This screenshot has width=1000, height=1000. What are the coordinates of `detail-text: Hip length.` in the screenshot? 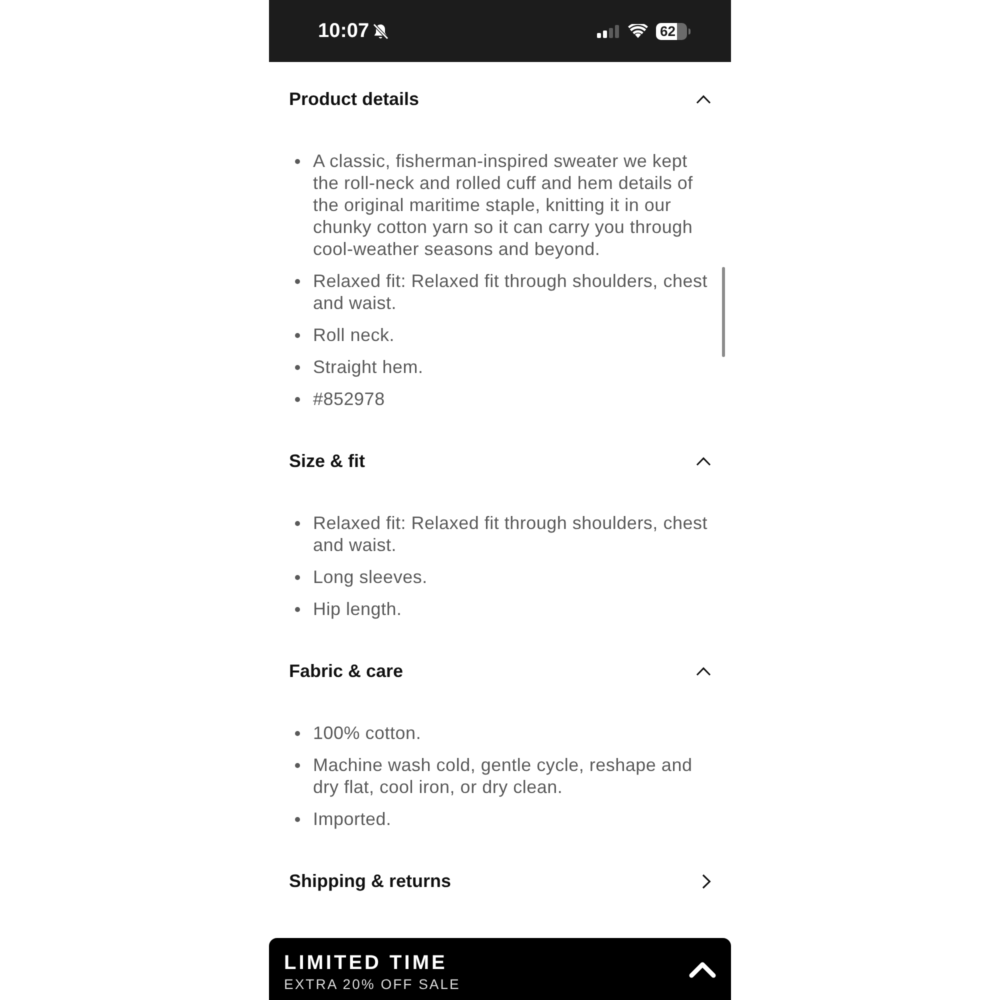 It's located at (357, 609).